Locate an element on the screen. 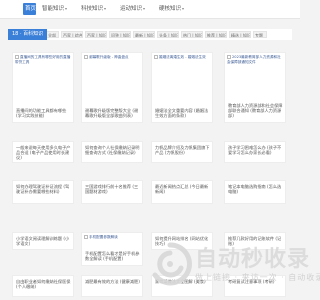 The width and height of the screenshot is (320, 300). article-thumbnail: 手机配置参数解读 is located at coordinates (112, 240).